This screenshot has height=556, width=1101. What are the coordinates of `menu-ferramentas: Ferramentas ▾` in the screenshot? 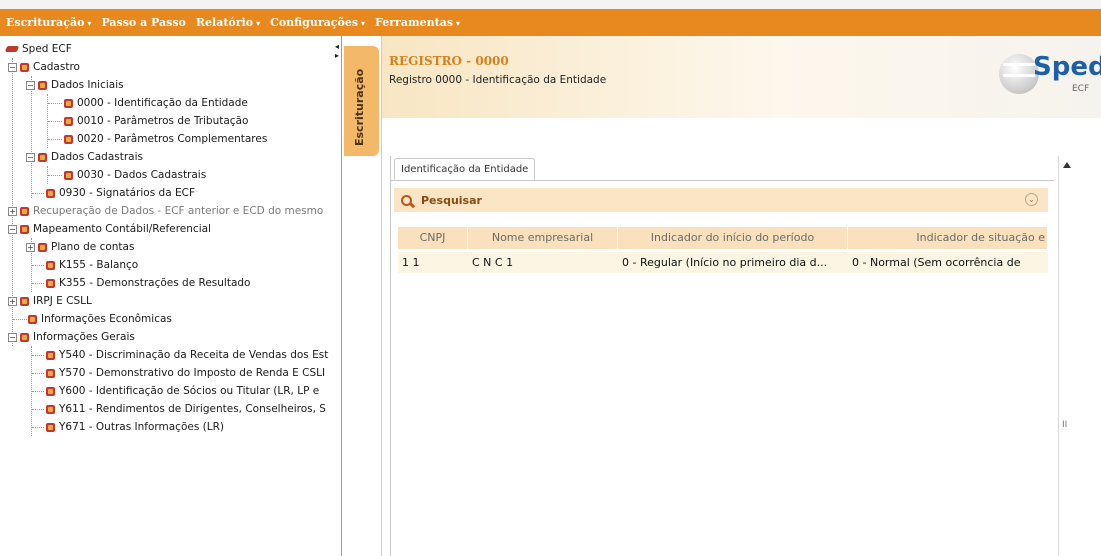 It's located at (417, 22).